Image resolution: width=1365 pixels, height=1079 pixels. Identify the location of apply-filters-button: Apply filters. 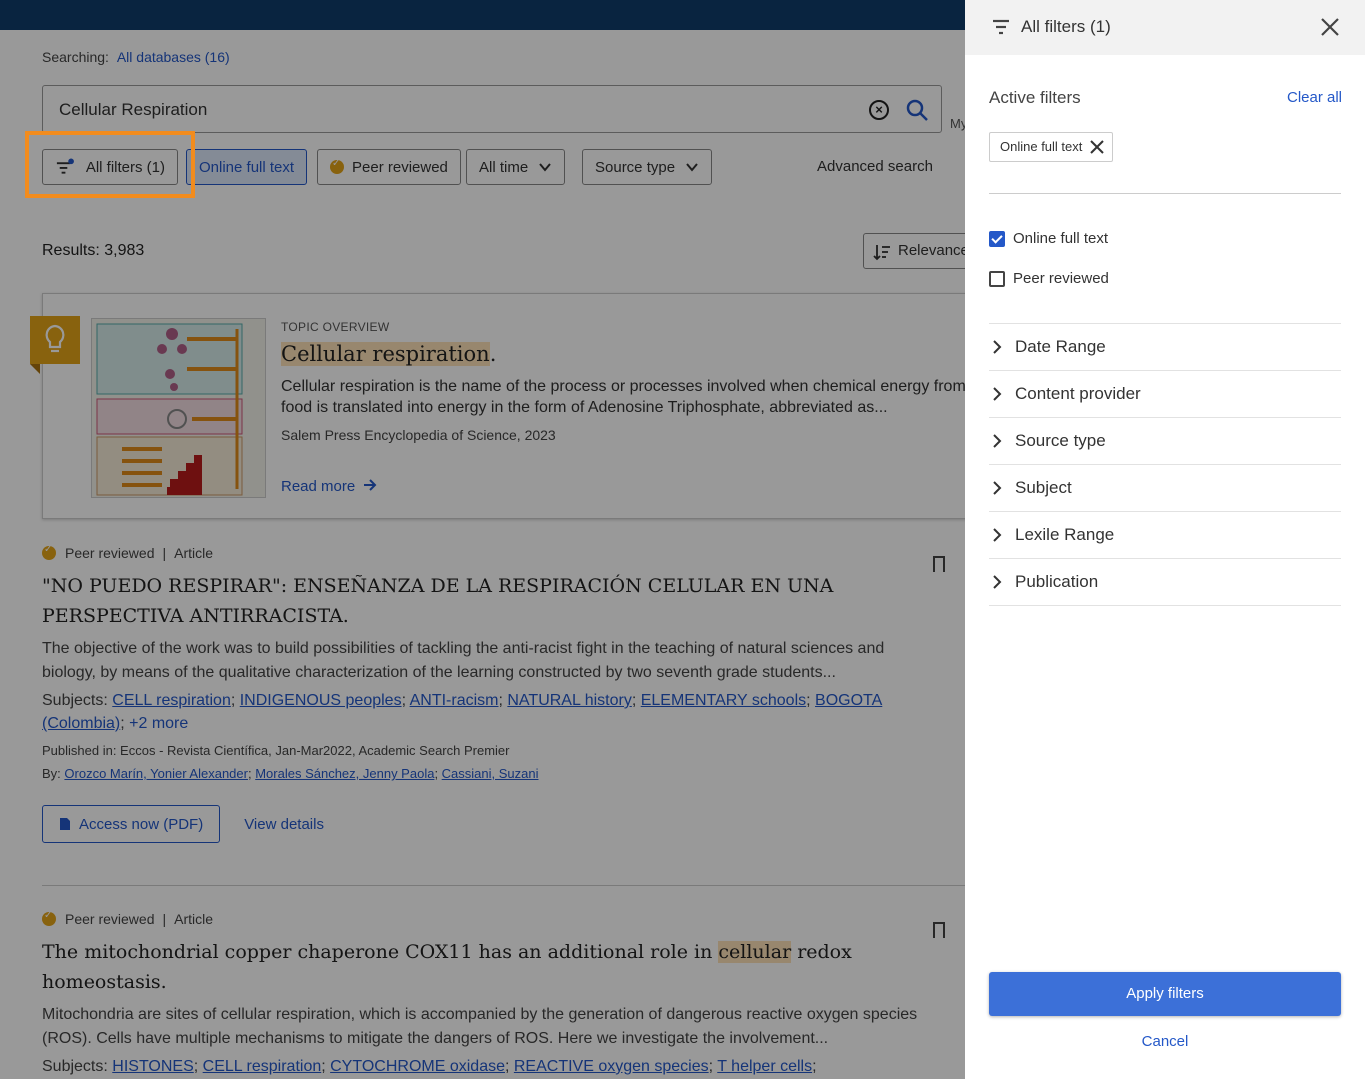
(1165, 994).